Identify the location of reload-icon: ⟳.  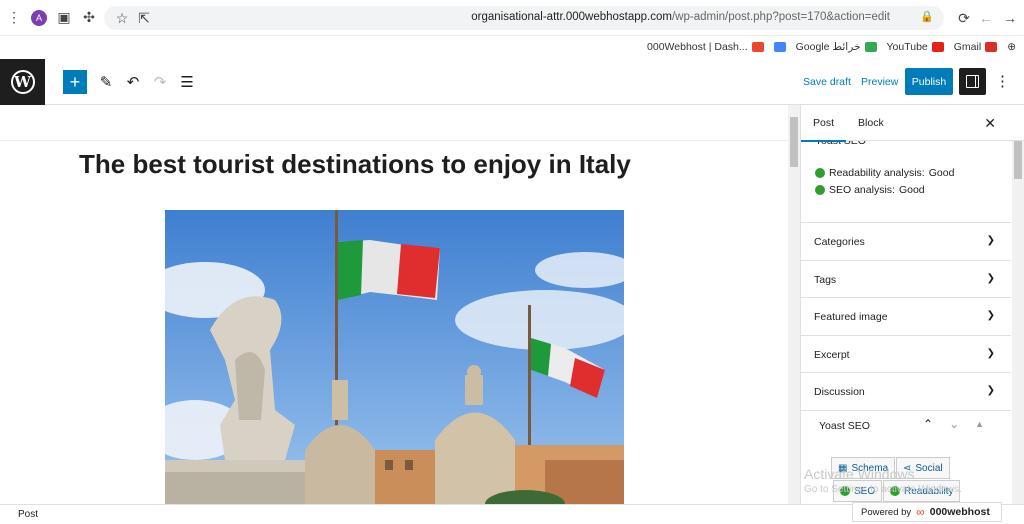
(964, 18).